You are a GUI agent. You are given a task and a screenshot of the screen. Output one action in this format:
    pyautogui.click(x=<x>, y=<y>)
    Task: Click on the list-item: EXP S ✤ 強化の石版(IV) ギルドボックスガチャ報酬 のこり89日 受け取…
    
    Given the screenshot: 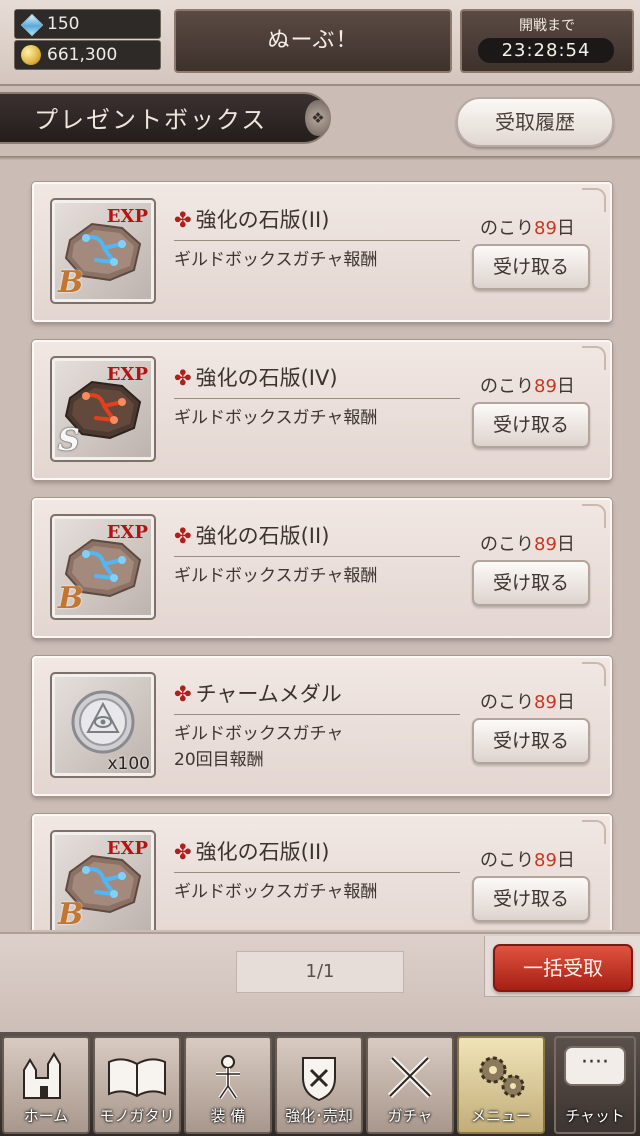 What is the action you would take?
    pyautogui.click(x=322, y=410)
    